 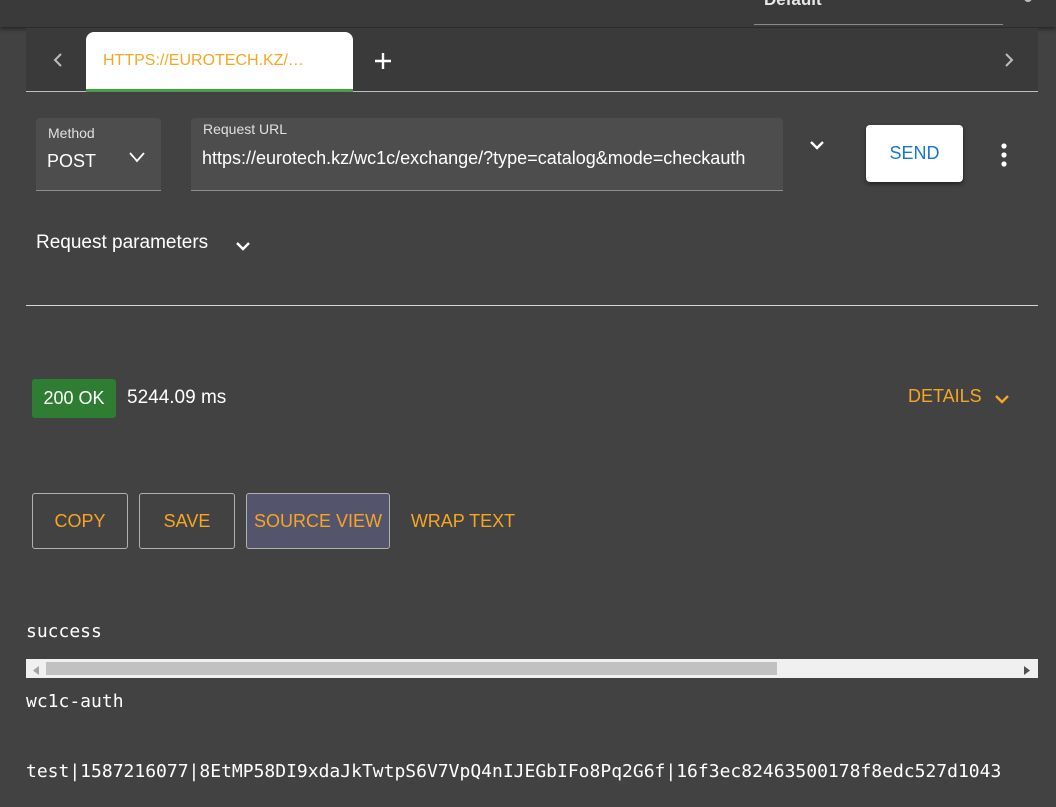 I want to click on request-parameters-toggle: Request parameters, so click(x=143, y=247).